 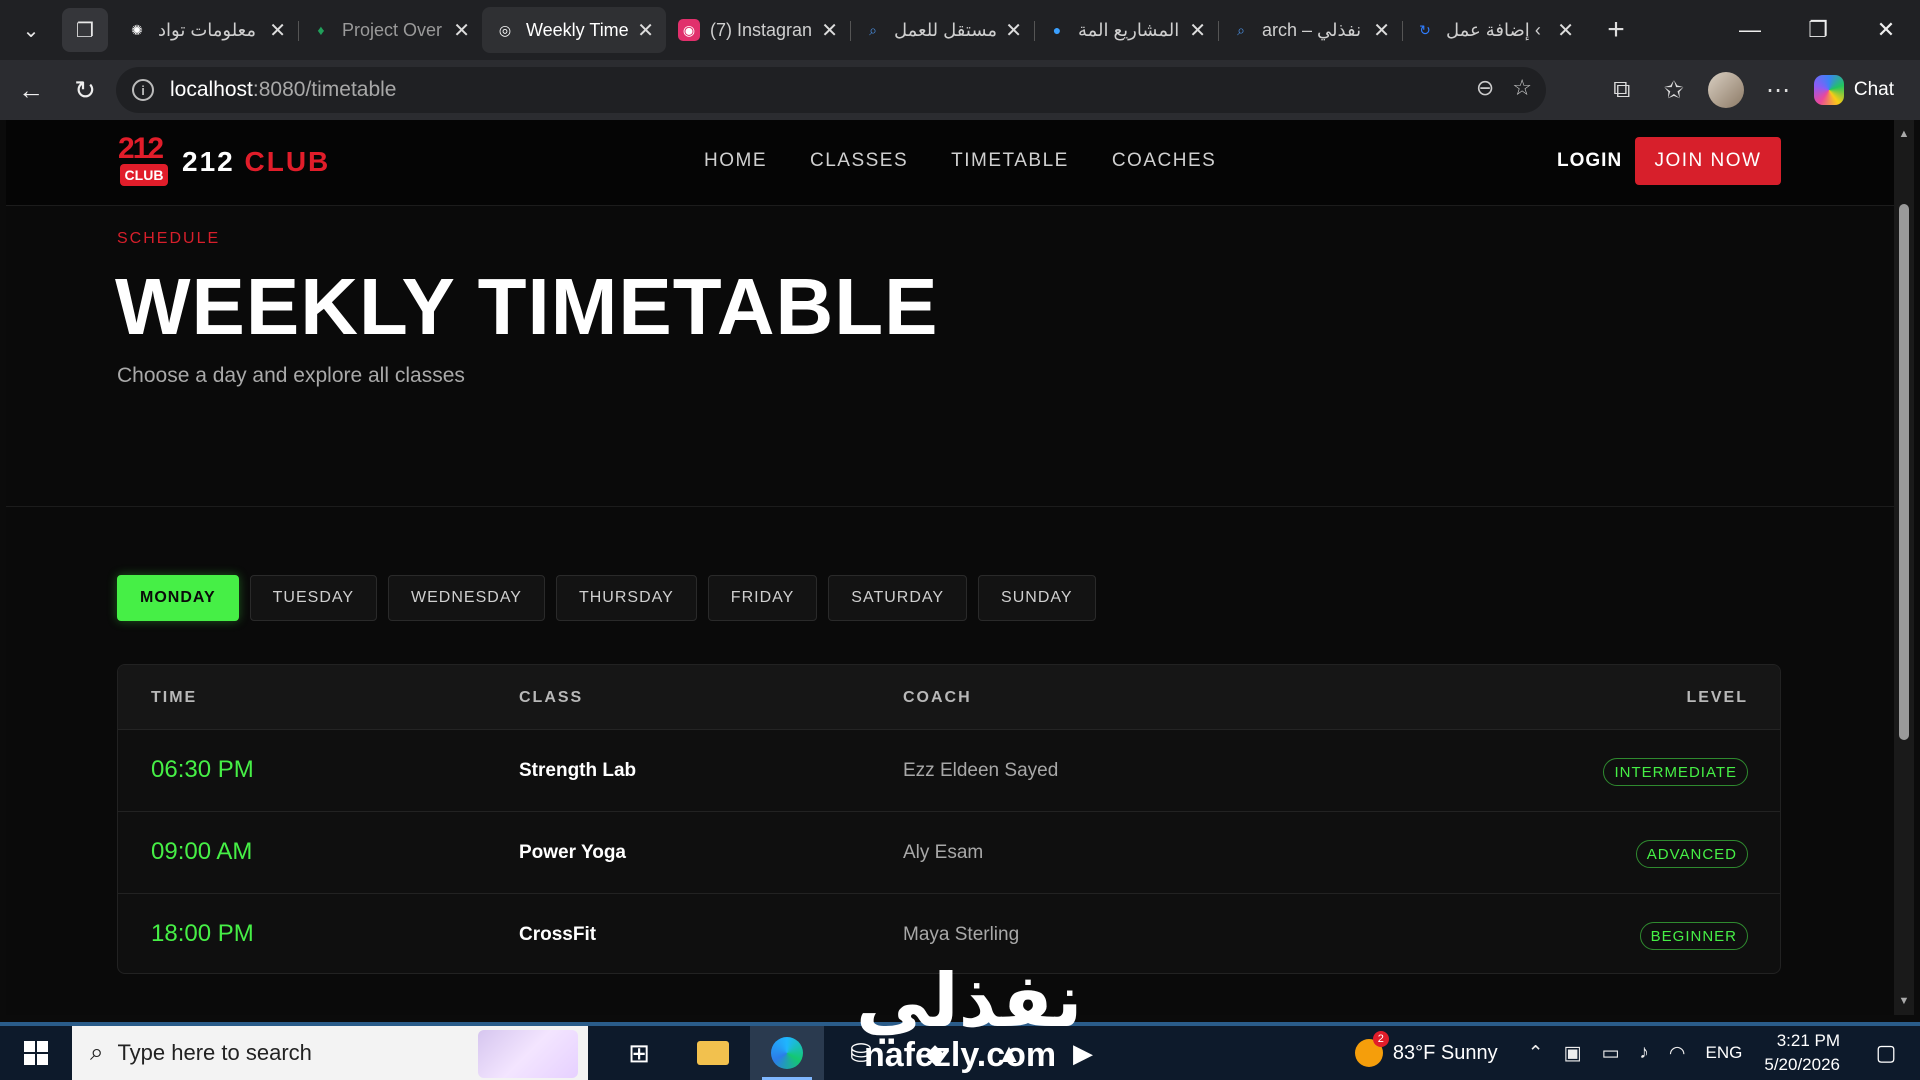 What do you see at coordinates (85, 90) in the screenshot?
I see `reload-icon: ↻` at bounding box center [85, 90].